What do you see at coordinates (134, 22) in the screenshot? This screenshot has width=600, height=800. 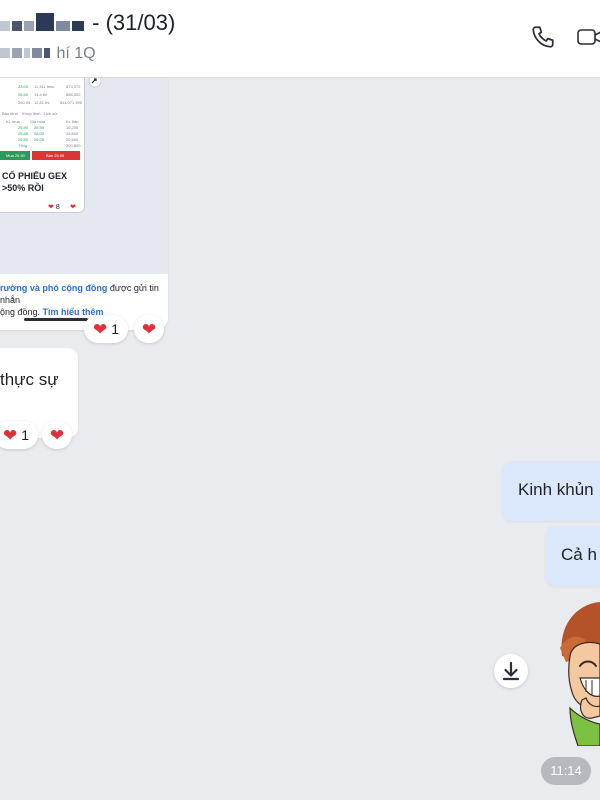 I see `chat-title-date: - (31/03)` at bounding box center [134, 22].